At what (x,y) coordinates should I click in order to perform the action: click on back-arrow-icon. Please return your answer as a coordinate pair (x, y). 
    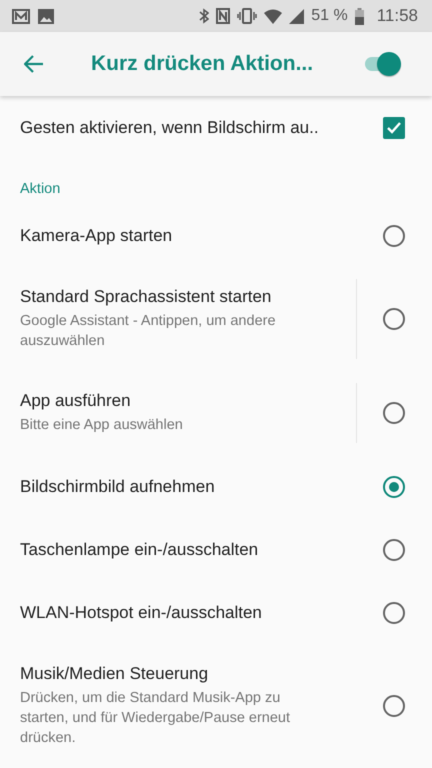
    Looking at the image, I should click on (34, 64).